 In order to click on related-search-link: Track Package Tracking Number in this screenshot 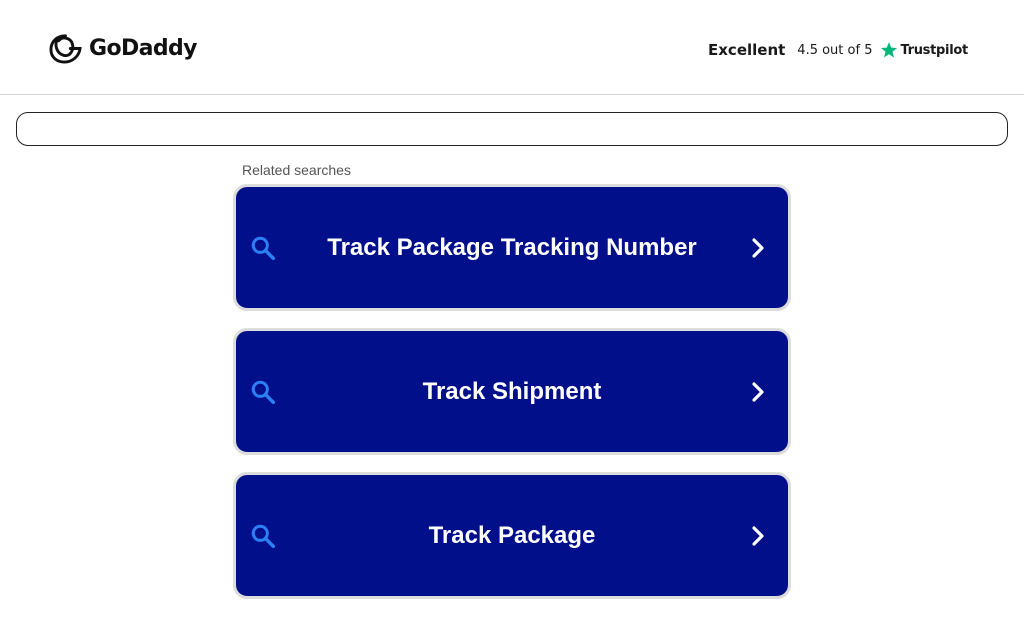, I will do `click(512, 247)`.